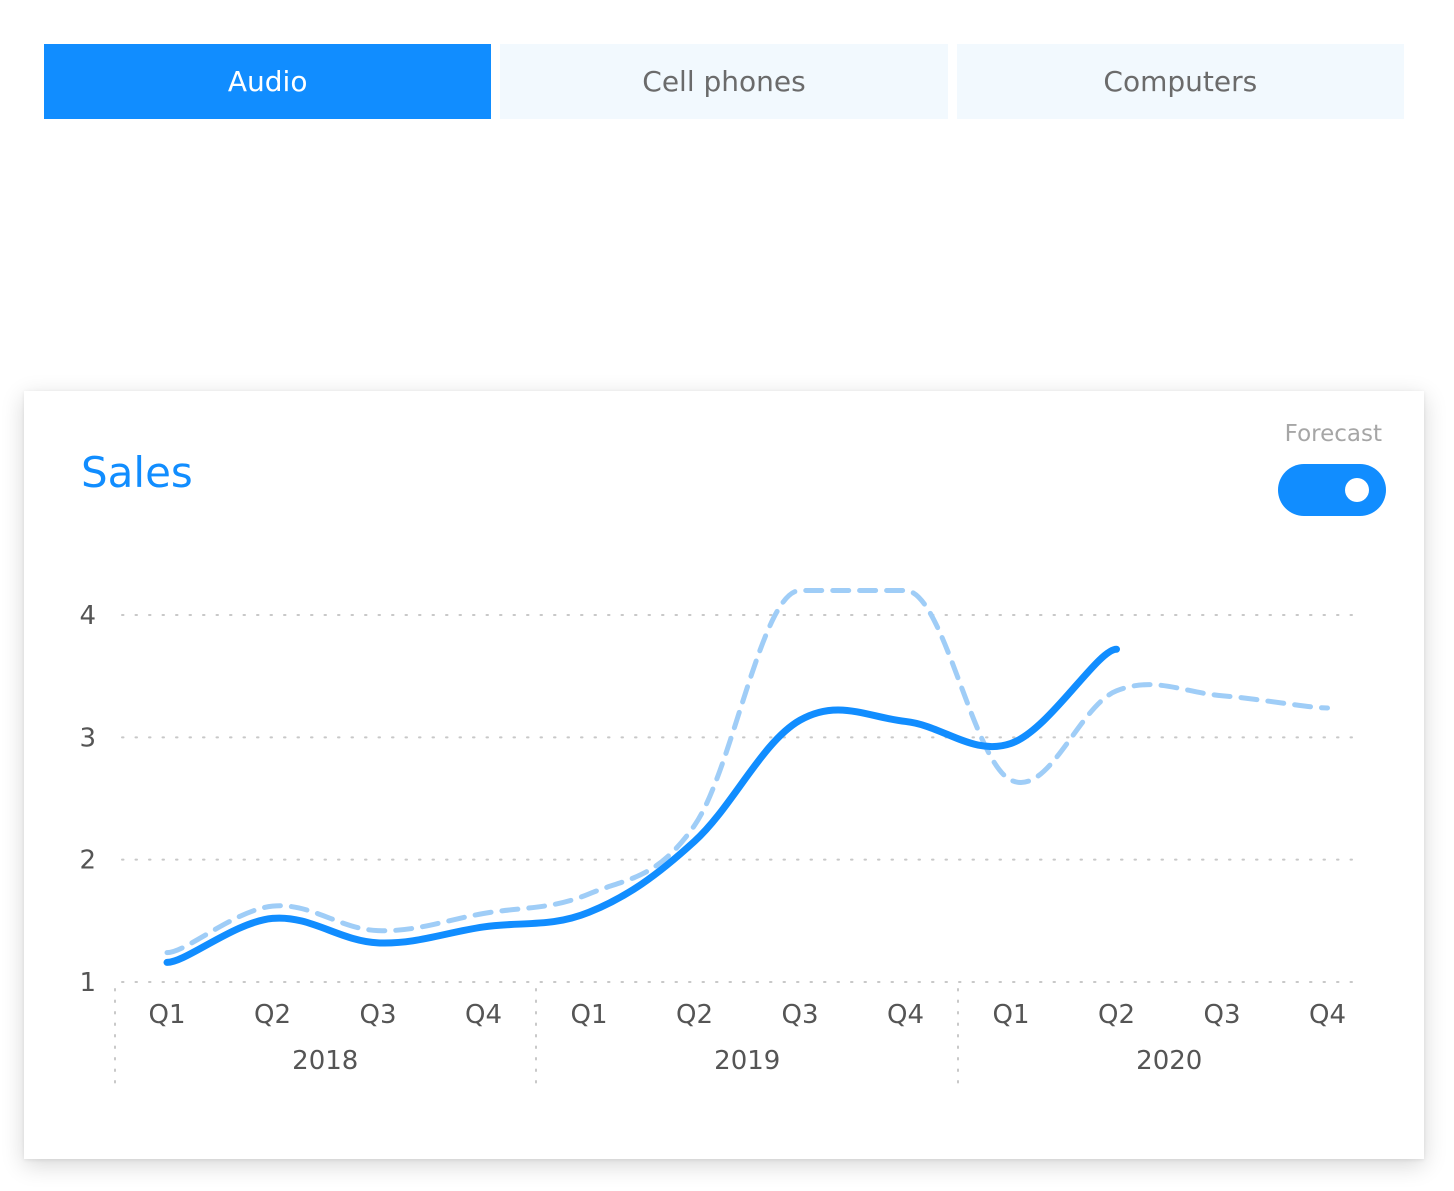 This screenshot has width=1454, height=1191. What do you see at coordinates (87, 616) in the screenshot?
I see `y-tick-label: 4` at bounding box center [87, 616].